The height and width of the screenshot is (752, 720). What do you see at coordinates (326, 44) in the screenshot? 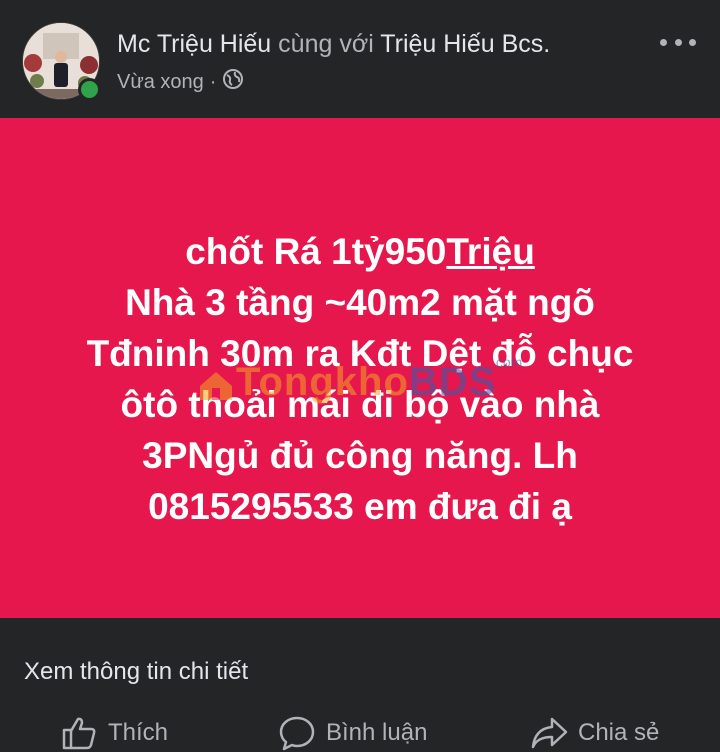
I see `with-text: cùng với` at bounding box center [326, 44].